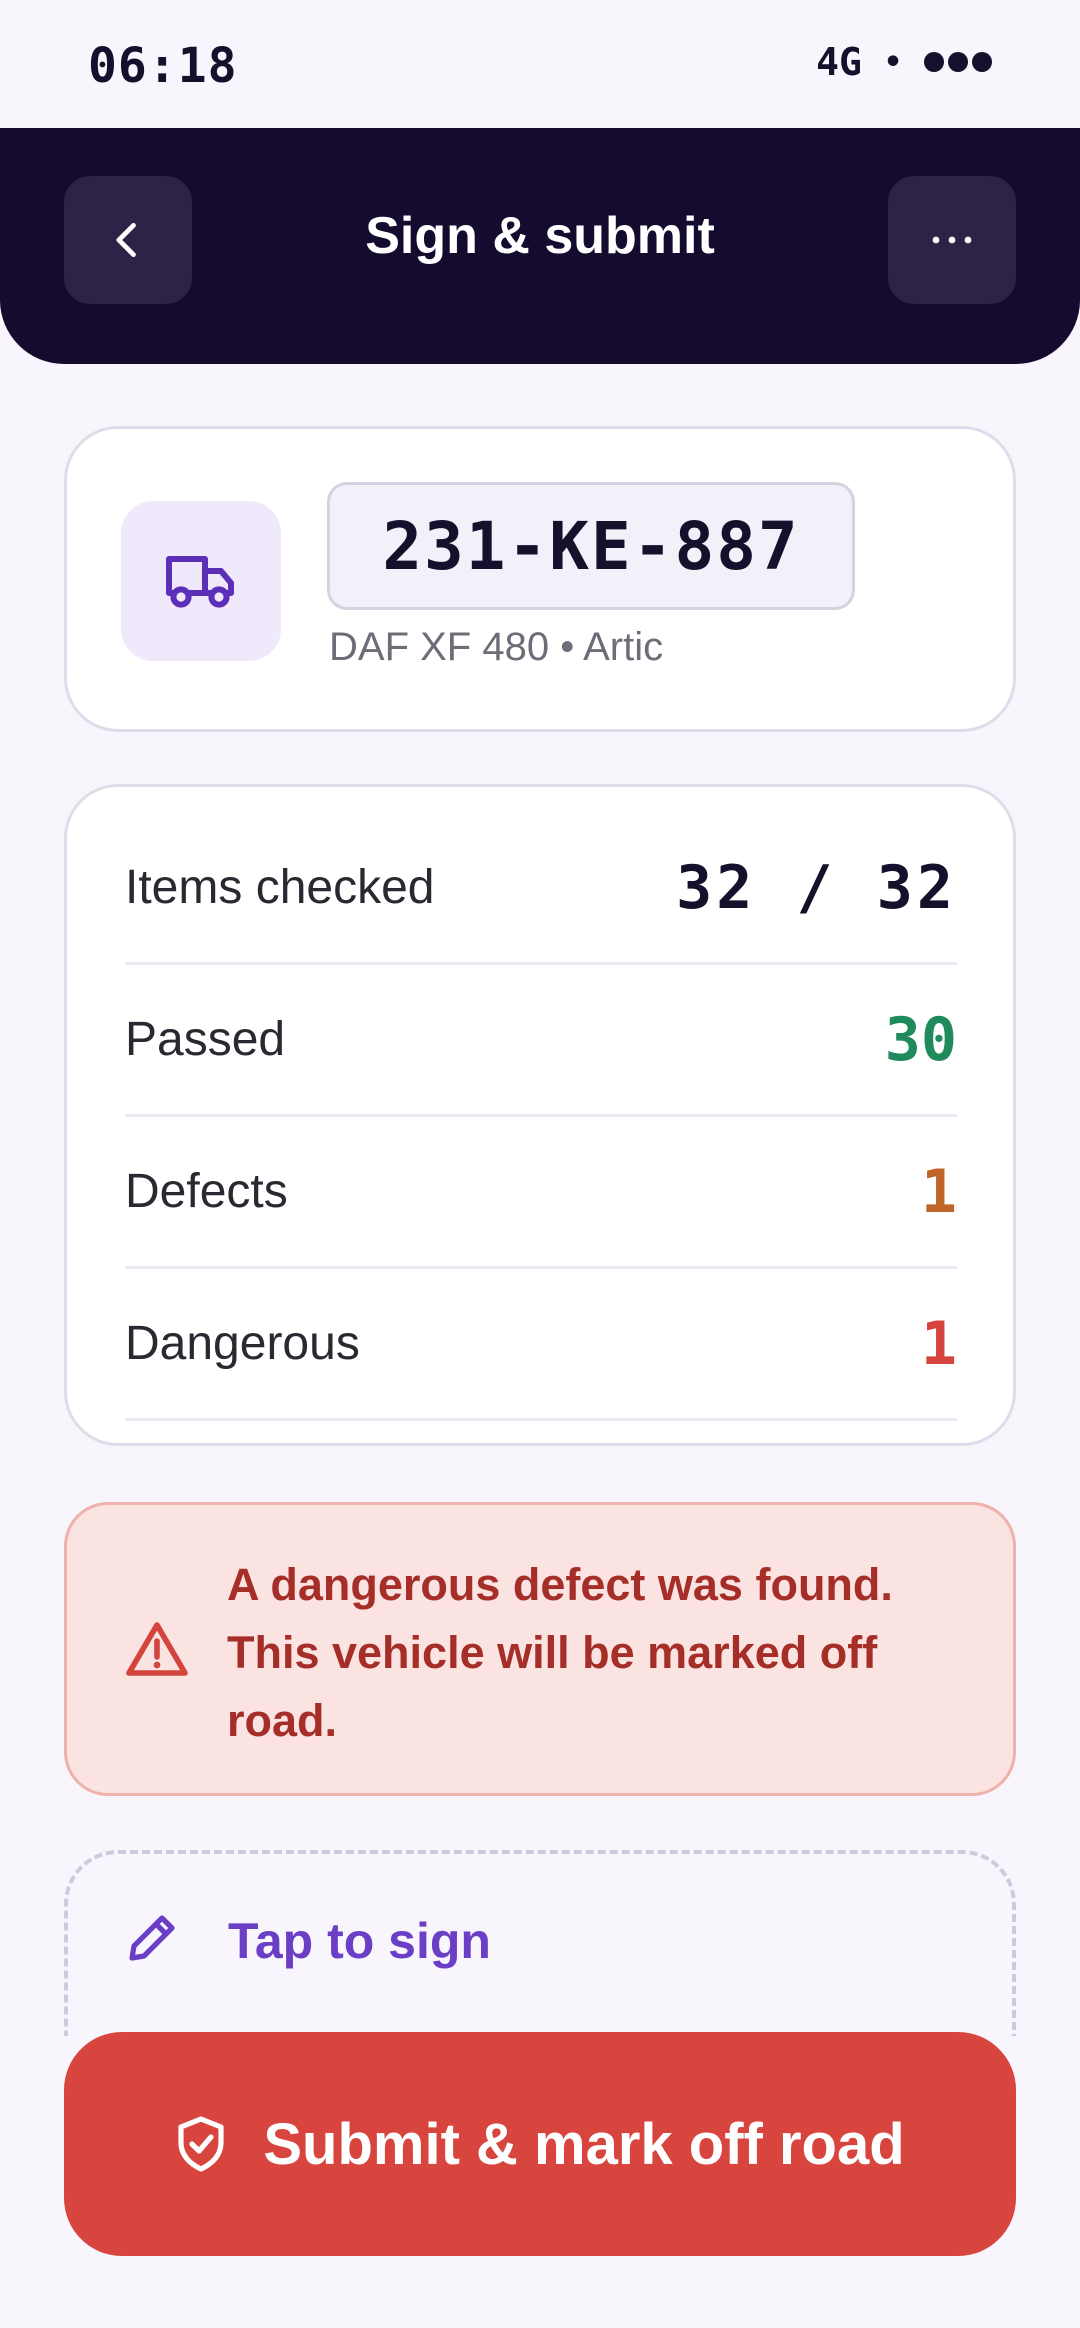 The height and width of the screenshot is (2328, 1080). Describe the element at coordinates (206, 1191) in the screenshot. I see `summary-label: Defects` at that location.